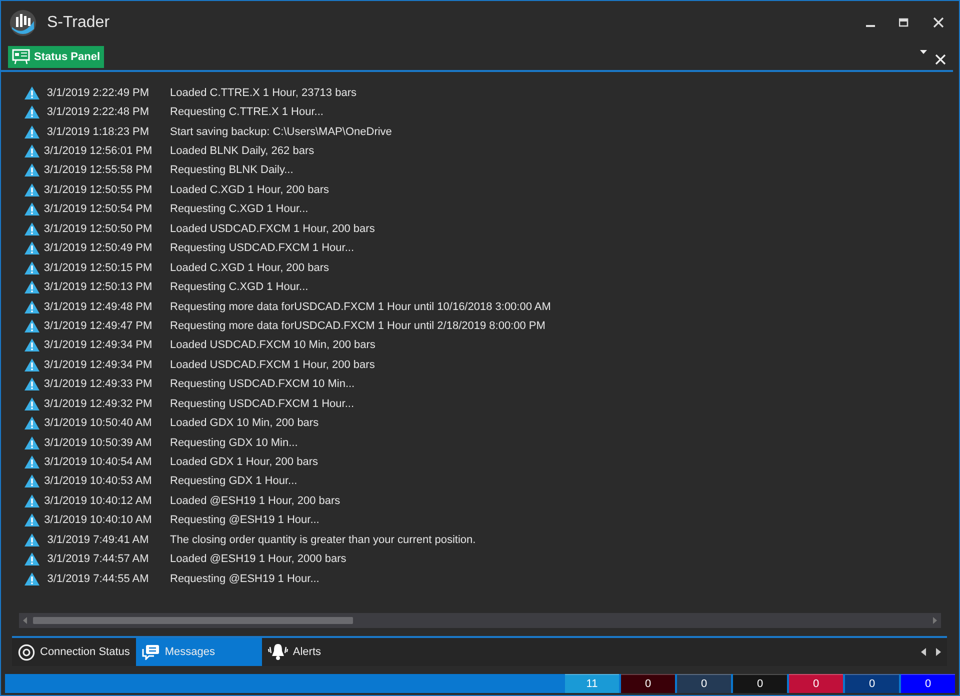 This screenshot has width=960, height=696. Describe the element at coordinates (98, 462) in the screenshot. I see `message-time: 3/1/2019 10:40:54 AM` at that location.